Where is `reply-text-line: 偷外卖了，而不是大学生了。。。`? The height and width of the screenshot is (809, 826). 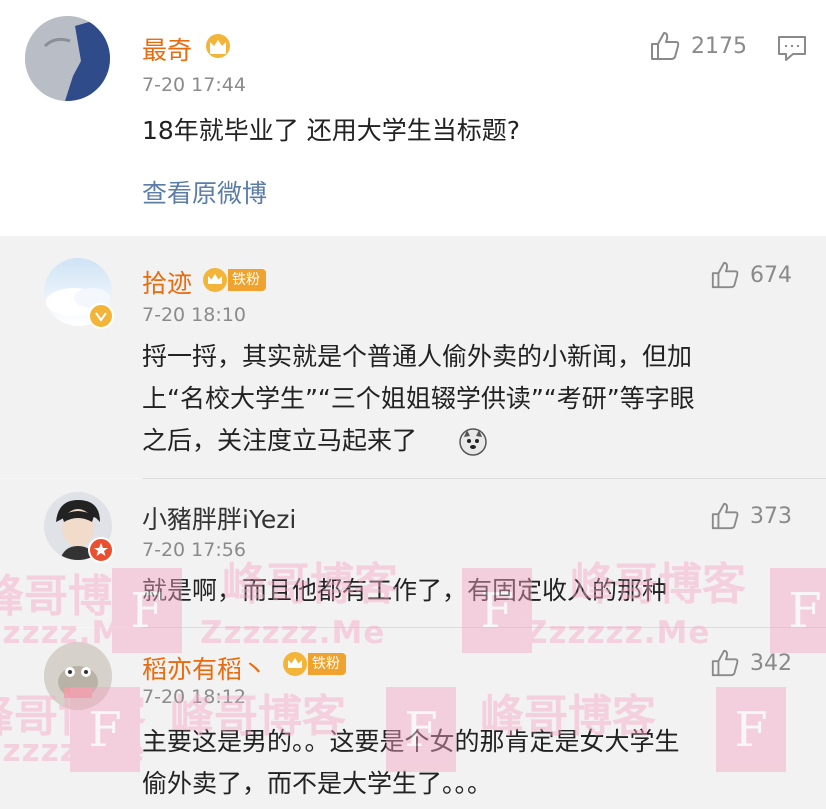 reply-text-line: 偷外卖了，而不是大学生了。。。 is located at coordinates (317, 783).